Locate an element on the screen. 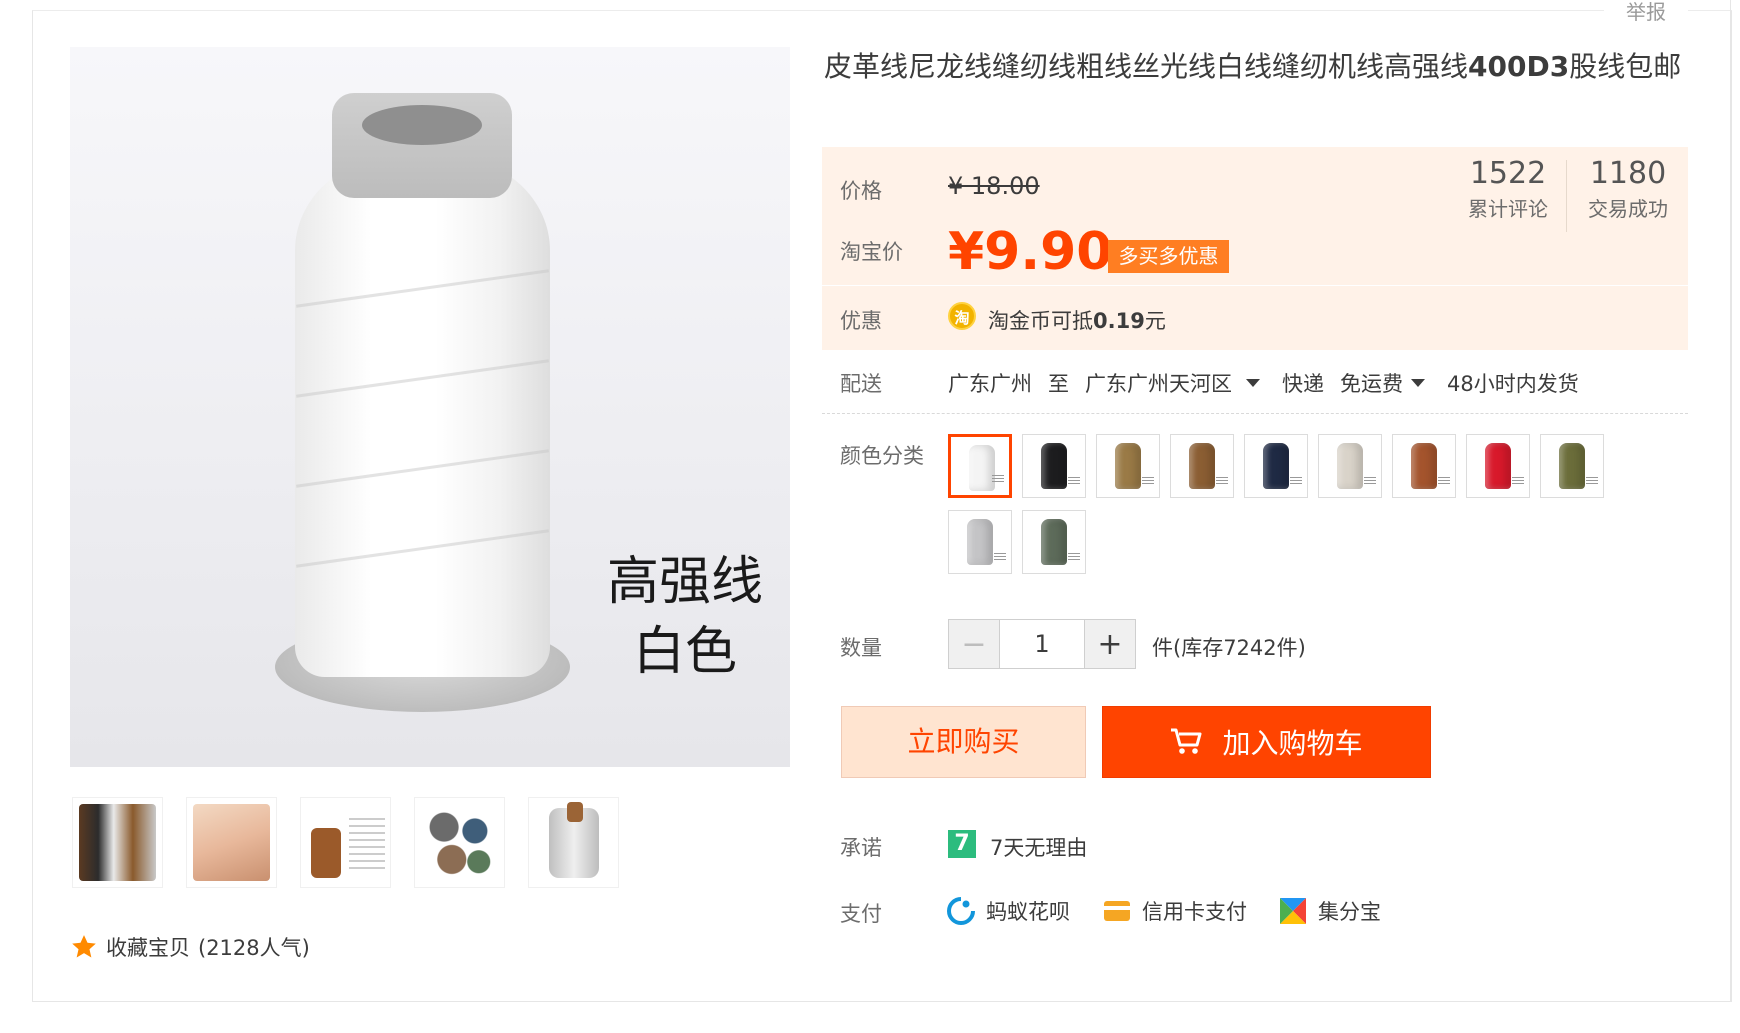 The width and height of the screenshot is (1740, 1033). favorite-label: 收藏宝贝 is located at coordinates (148, 948).